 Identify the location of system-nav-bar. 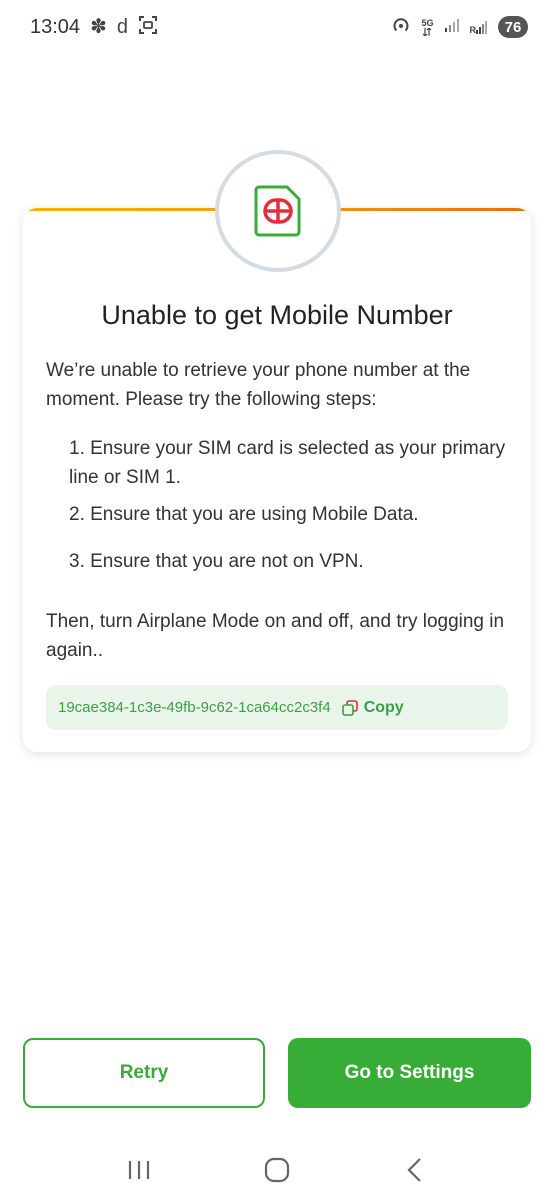
(277, 1170).